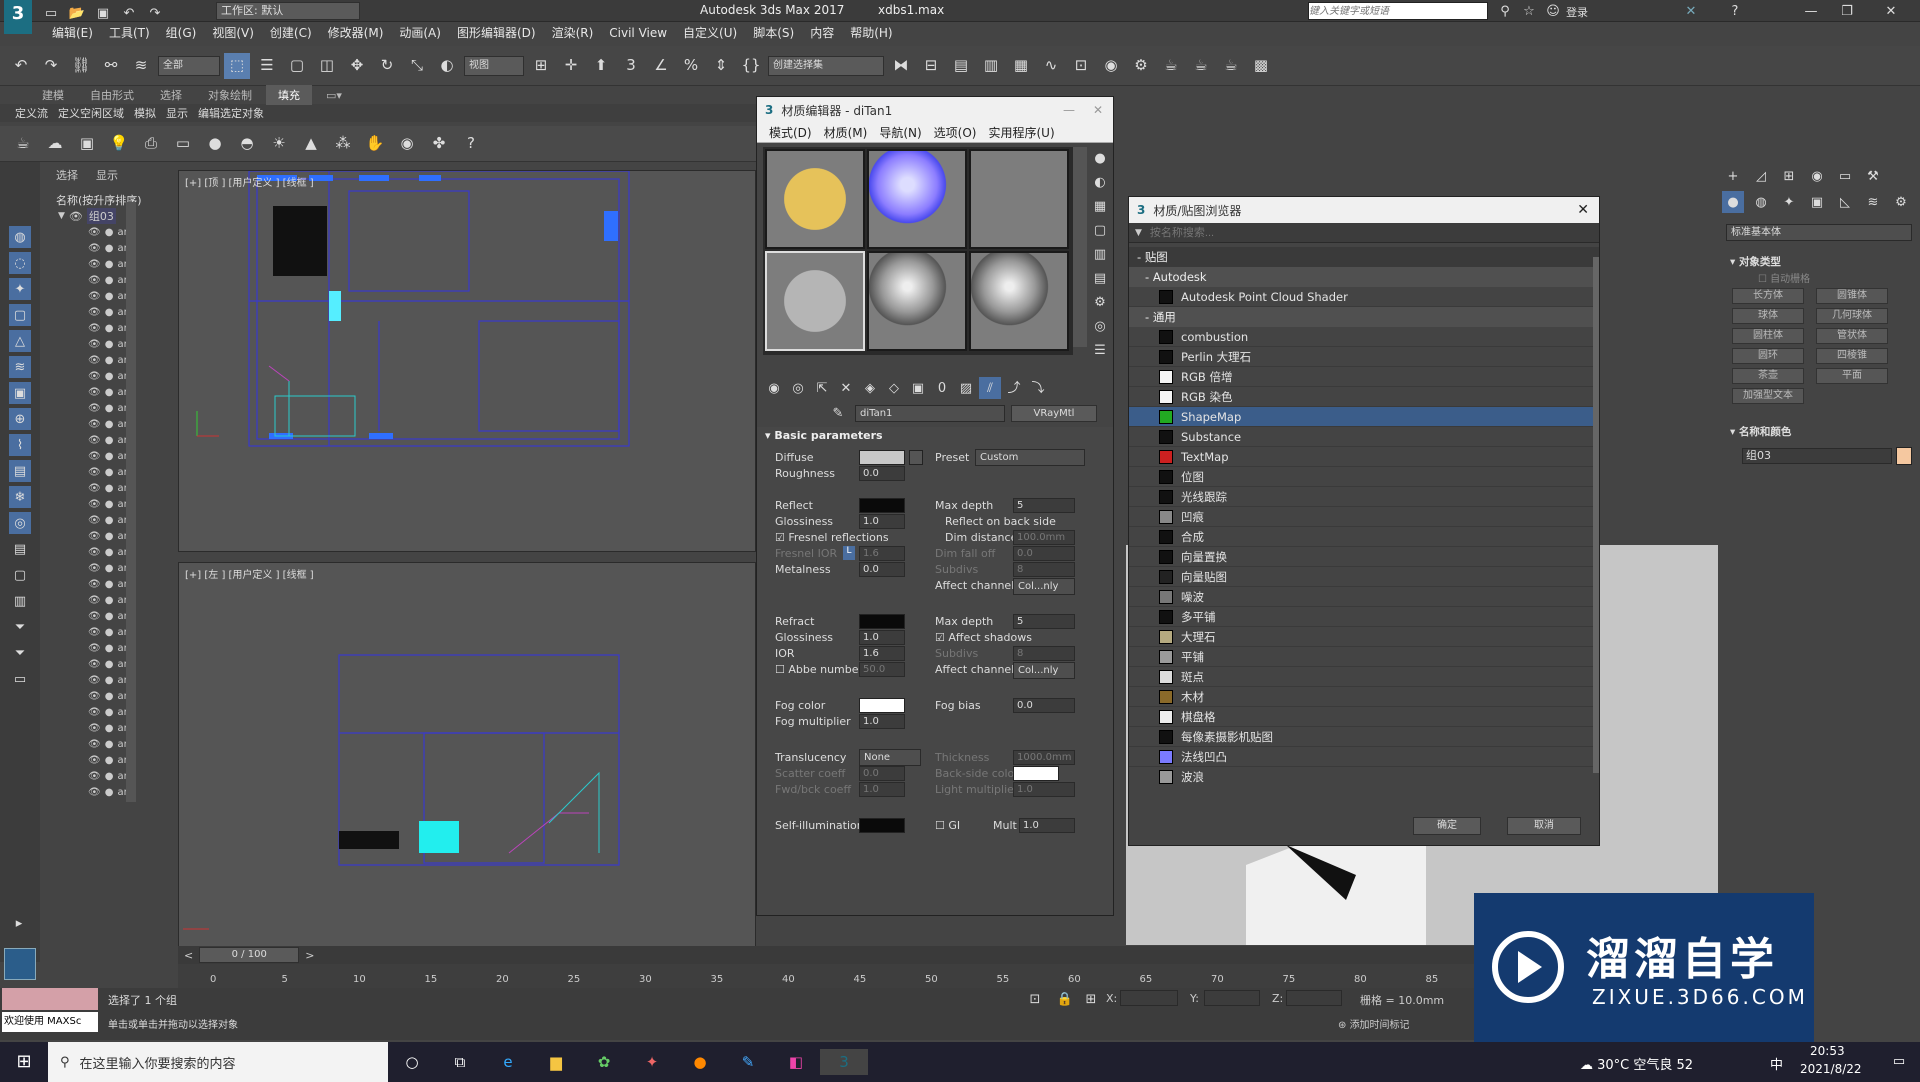  What do you see at coordinates (1100, 350) in the screenshot?
I see `map-navigator-icon: ☰` at bounding box center [1100, 350].